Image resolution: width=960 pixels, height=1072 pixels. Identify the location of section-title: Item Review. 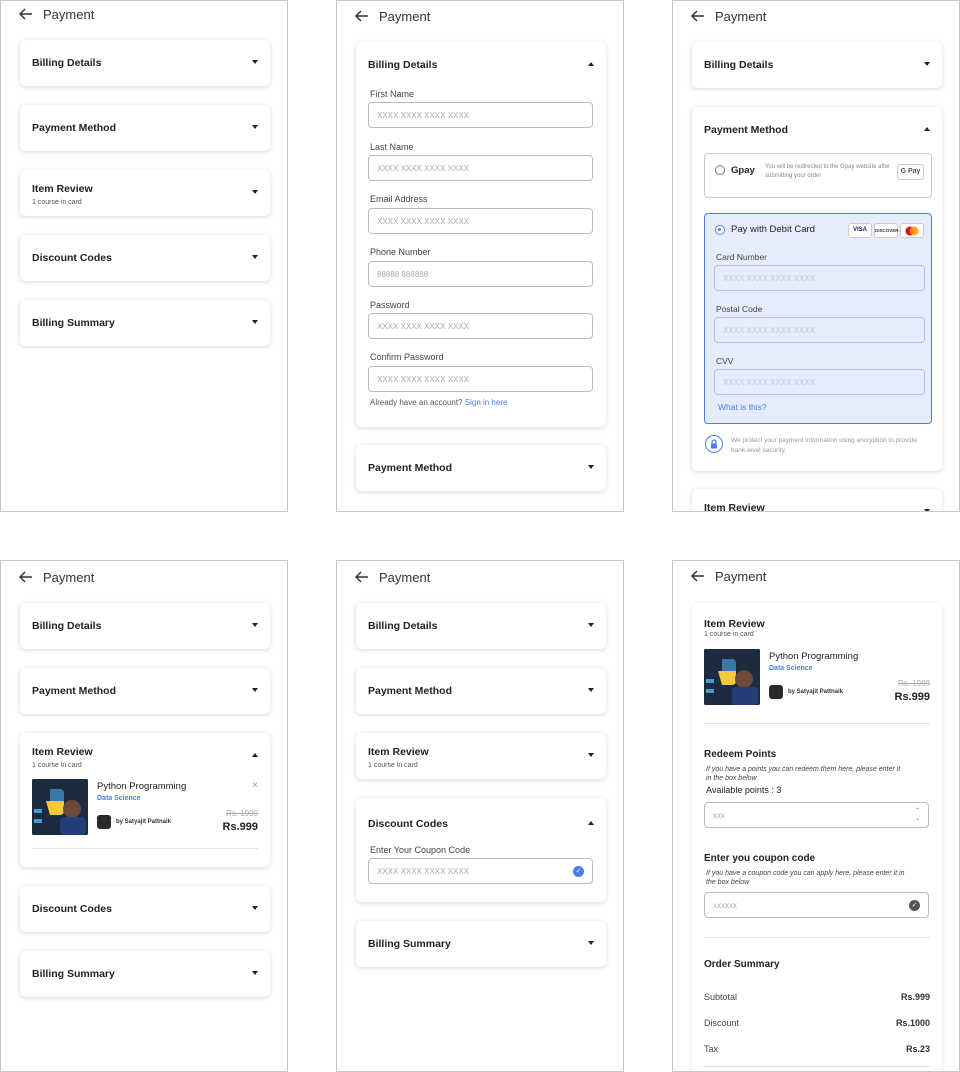
(398, 752).